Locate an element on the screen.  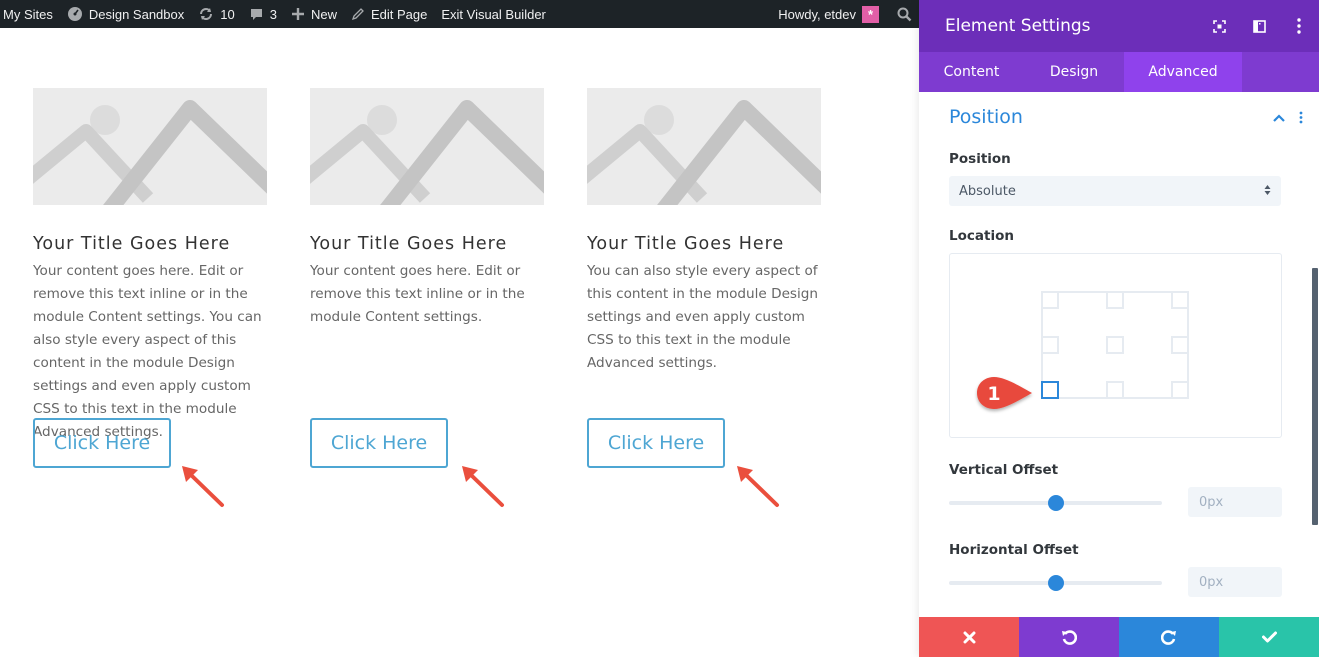
search-icon is located at coordinates (904, 14).